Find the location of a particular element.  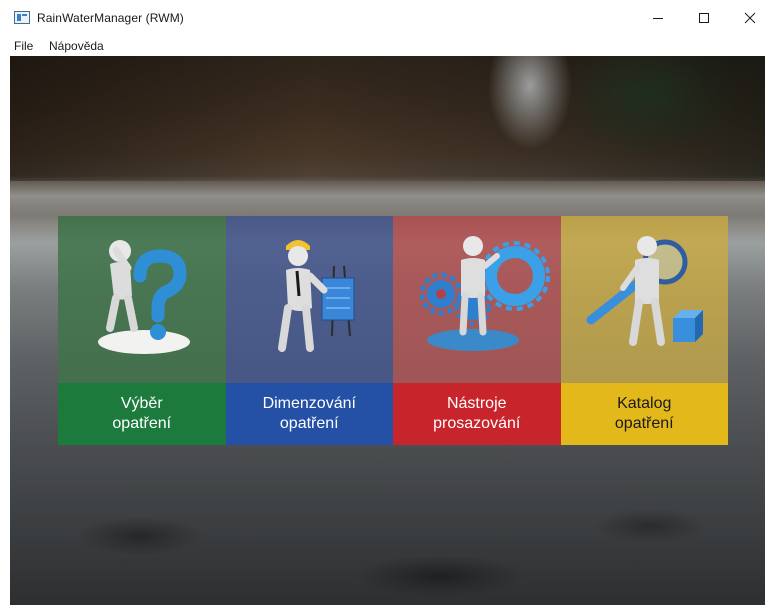

maximize-button is located at coordinates (704, 18).